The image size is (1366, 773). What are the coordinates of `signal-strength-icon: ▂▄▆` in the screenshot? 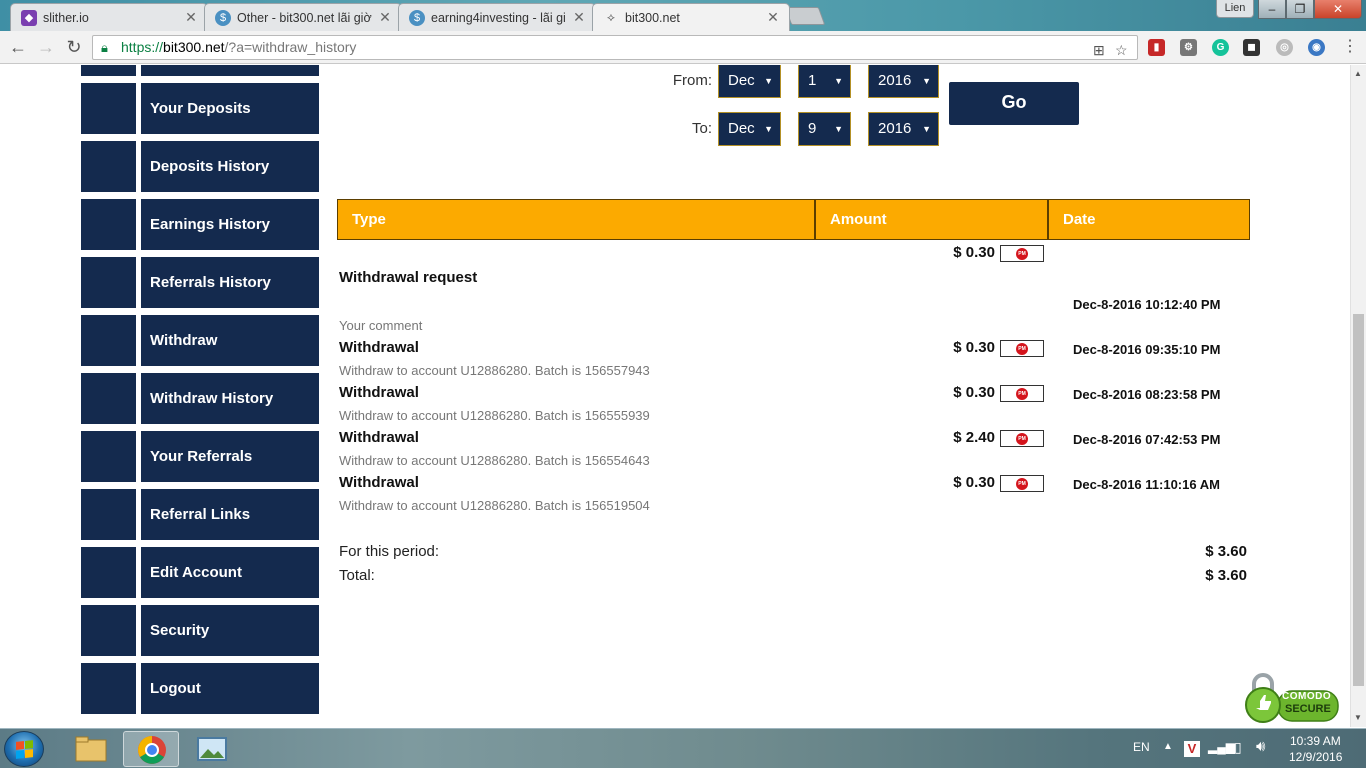 It's located at (1221, 747).